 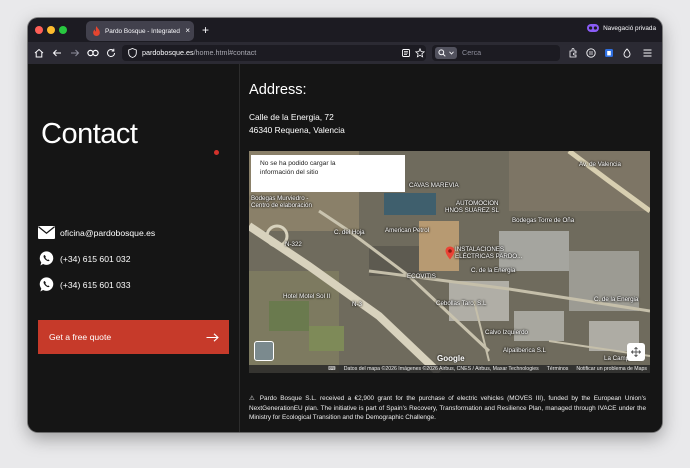 I want to click on reader-view-icon, so click(x=406, y=53).